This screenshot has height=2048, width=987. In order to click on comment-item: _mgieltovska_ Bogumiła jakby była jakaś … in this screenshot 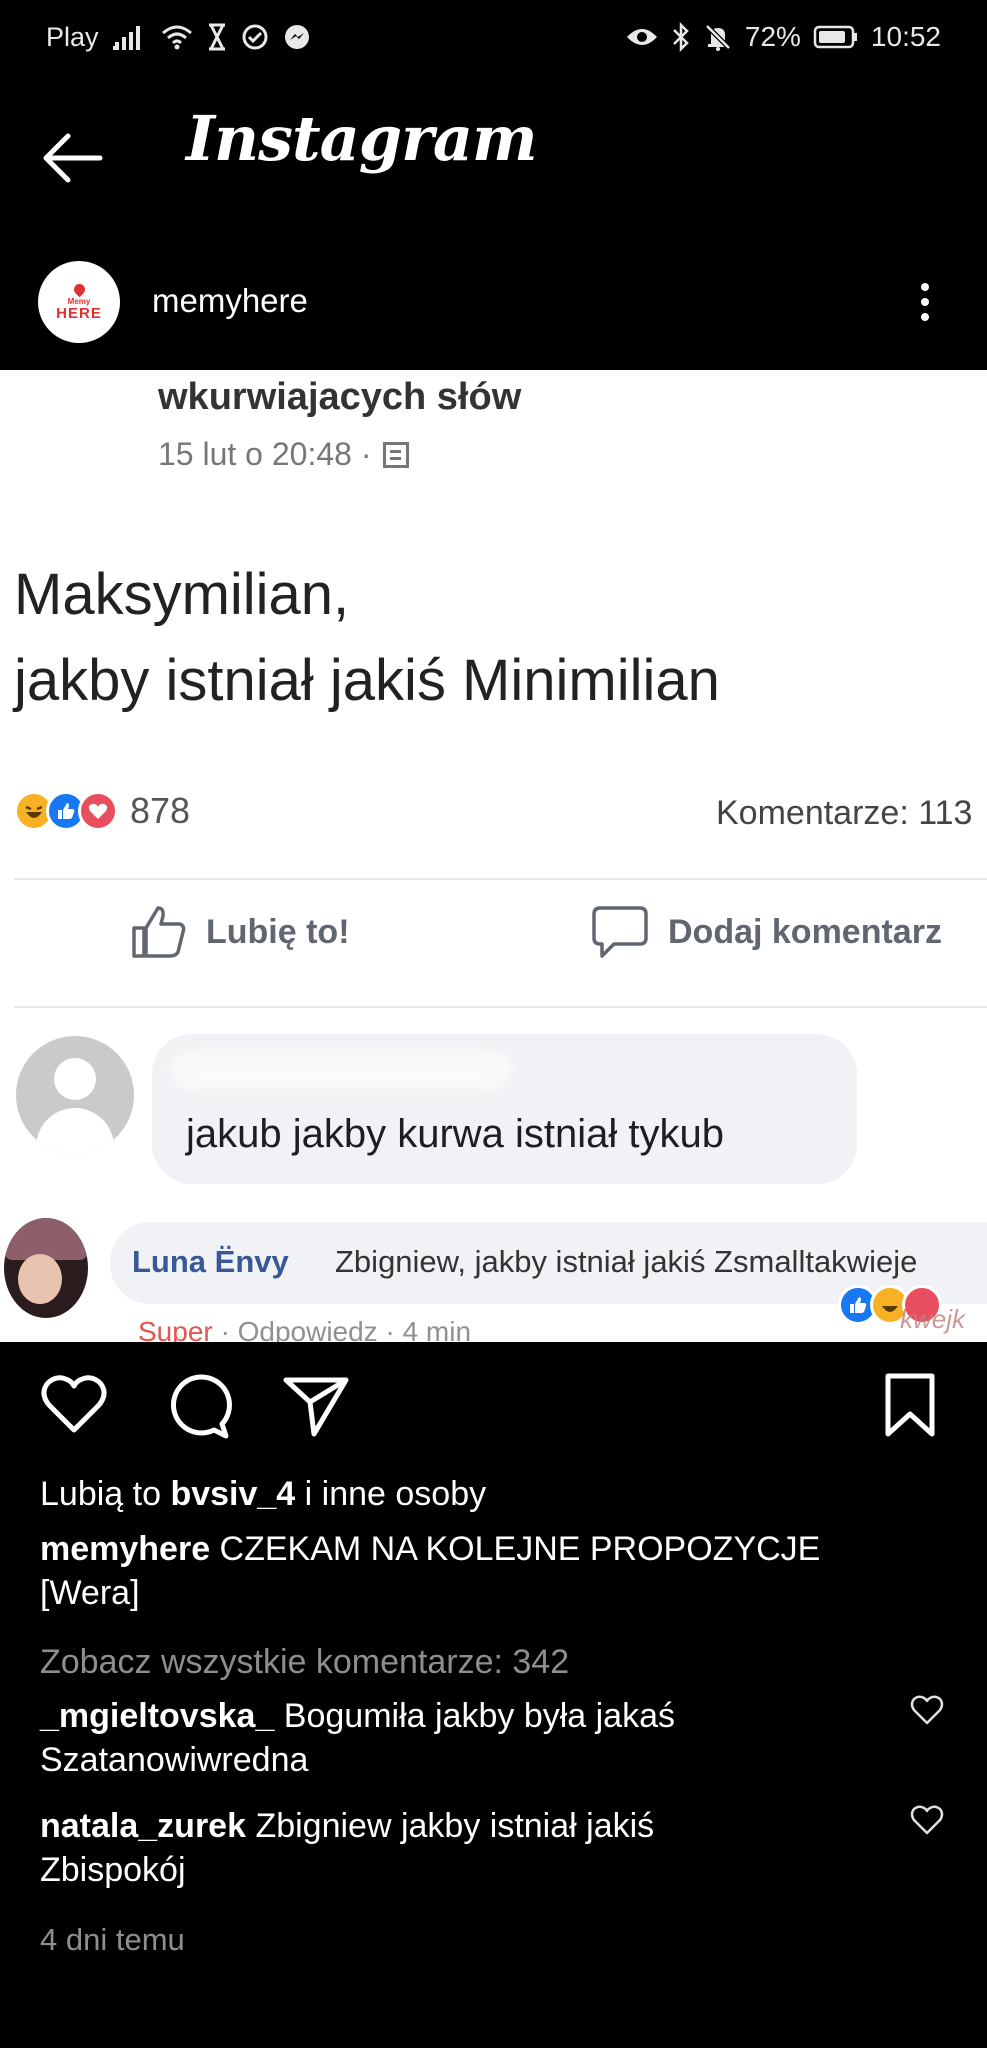, I will do `click(470, 1738)`.